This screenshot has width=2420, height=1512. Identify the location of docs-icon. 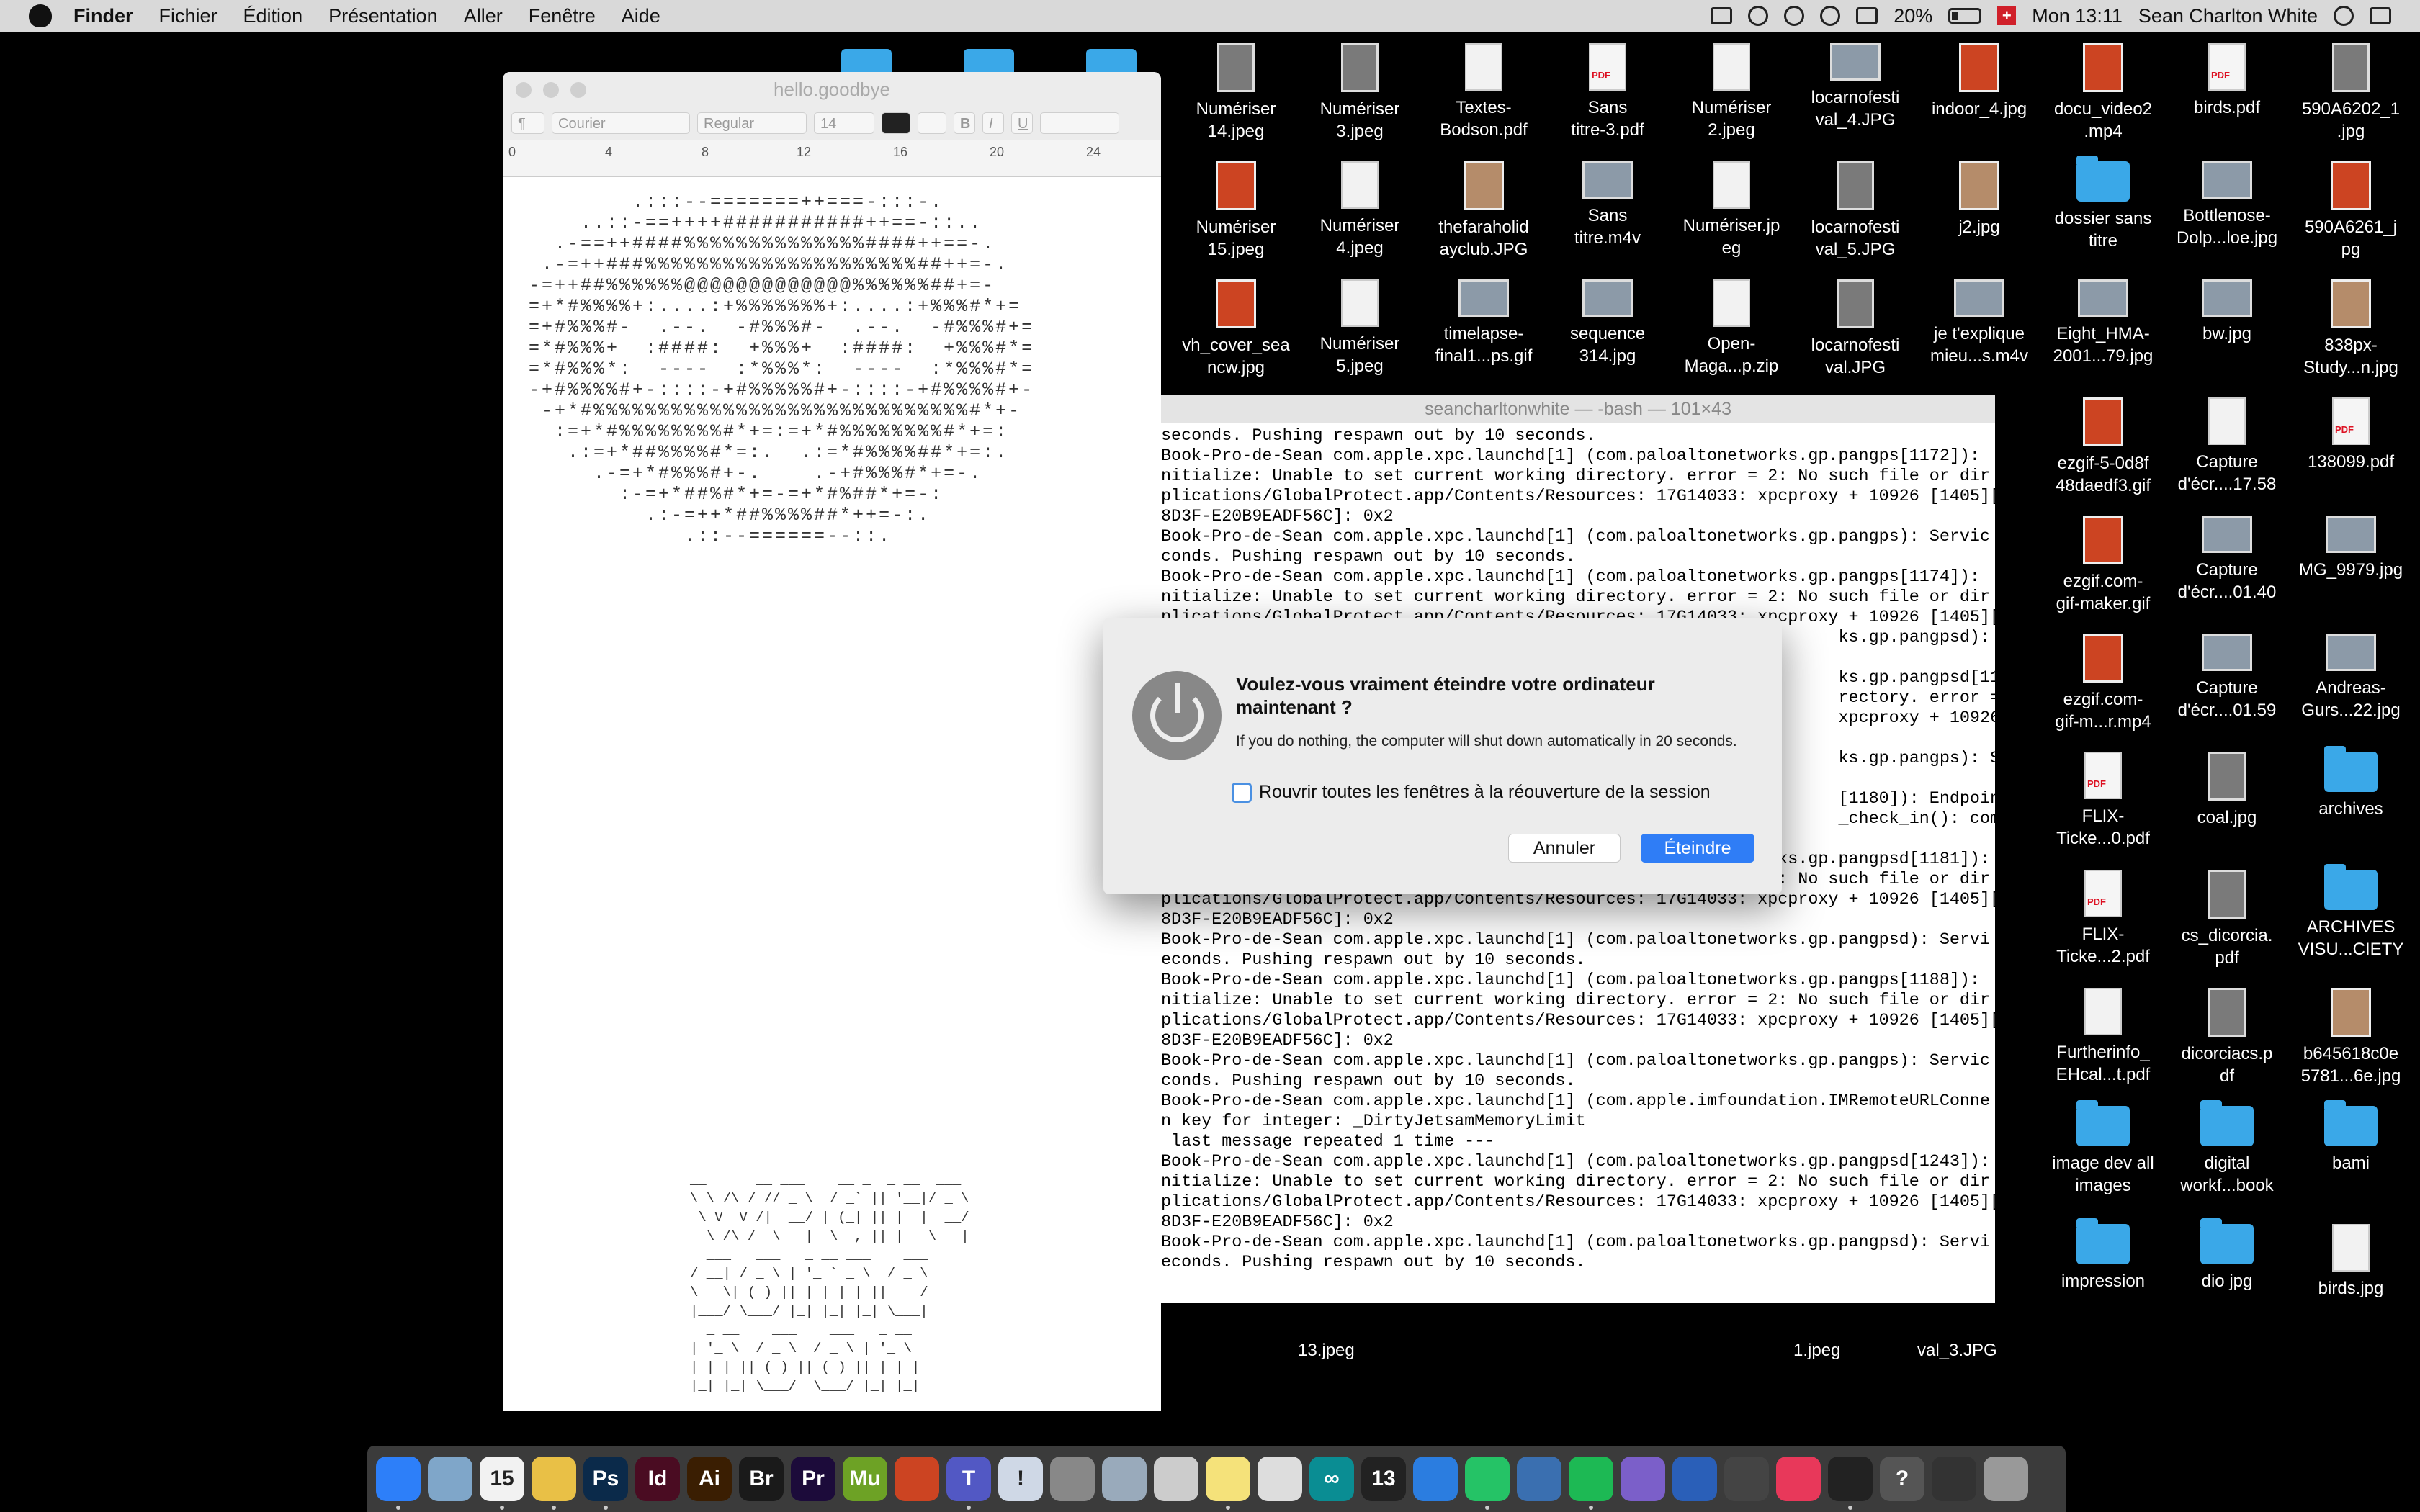
(1280, 1479).